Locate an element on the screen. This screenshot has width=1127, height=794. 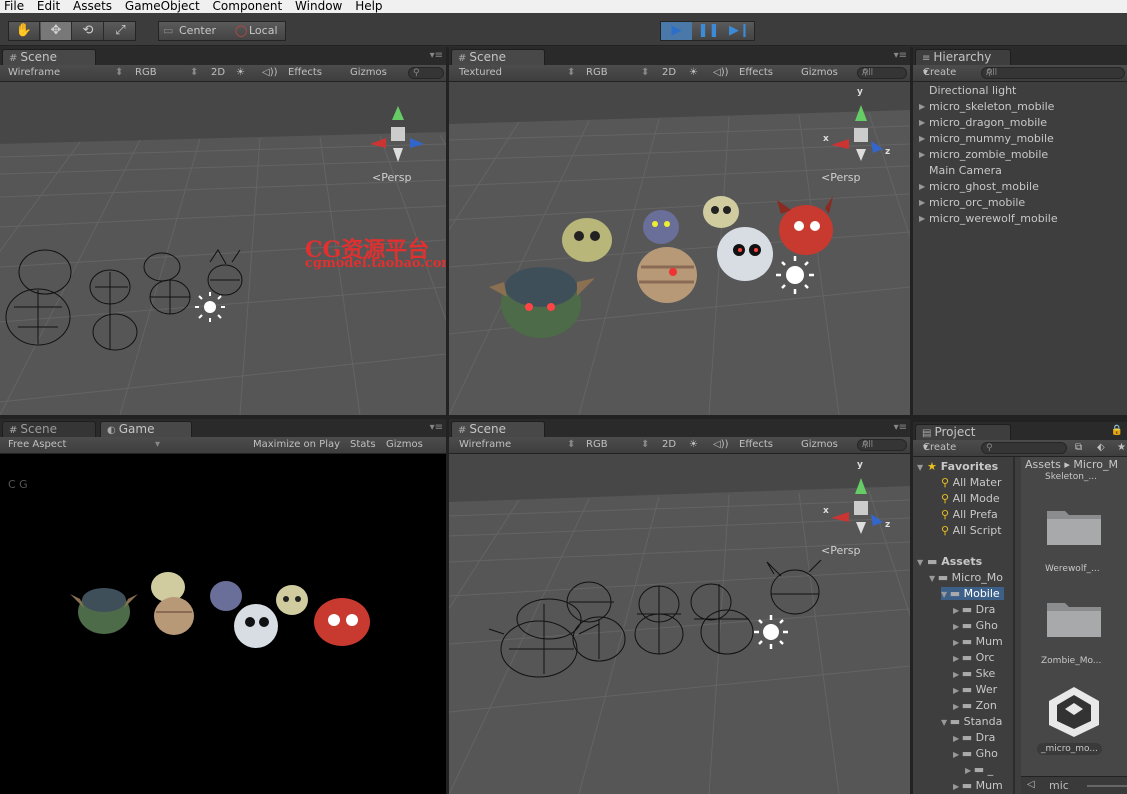
hierarchy-search-input: ⚲ All is located at coordinates (1053, 73).